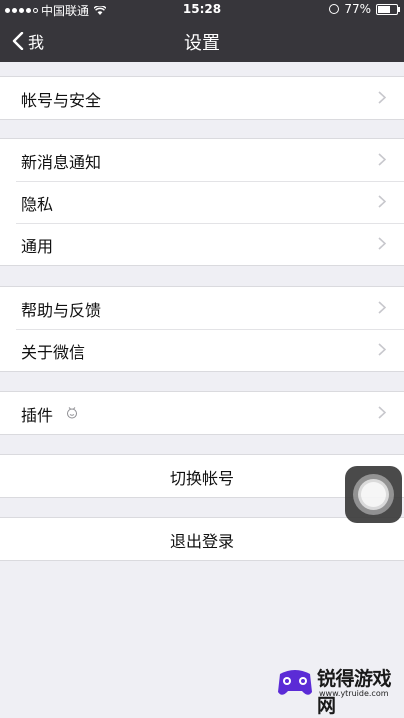  What do you see at coordinates (61, 100) in the screenshot?
I see `cell-label: 帐号与安全` at bounding box center [61, 100].